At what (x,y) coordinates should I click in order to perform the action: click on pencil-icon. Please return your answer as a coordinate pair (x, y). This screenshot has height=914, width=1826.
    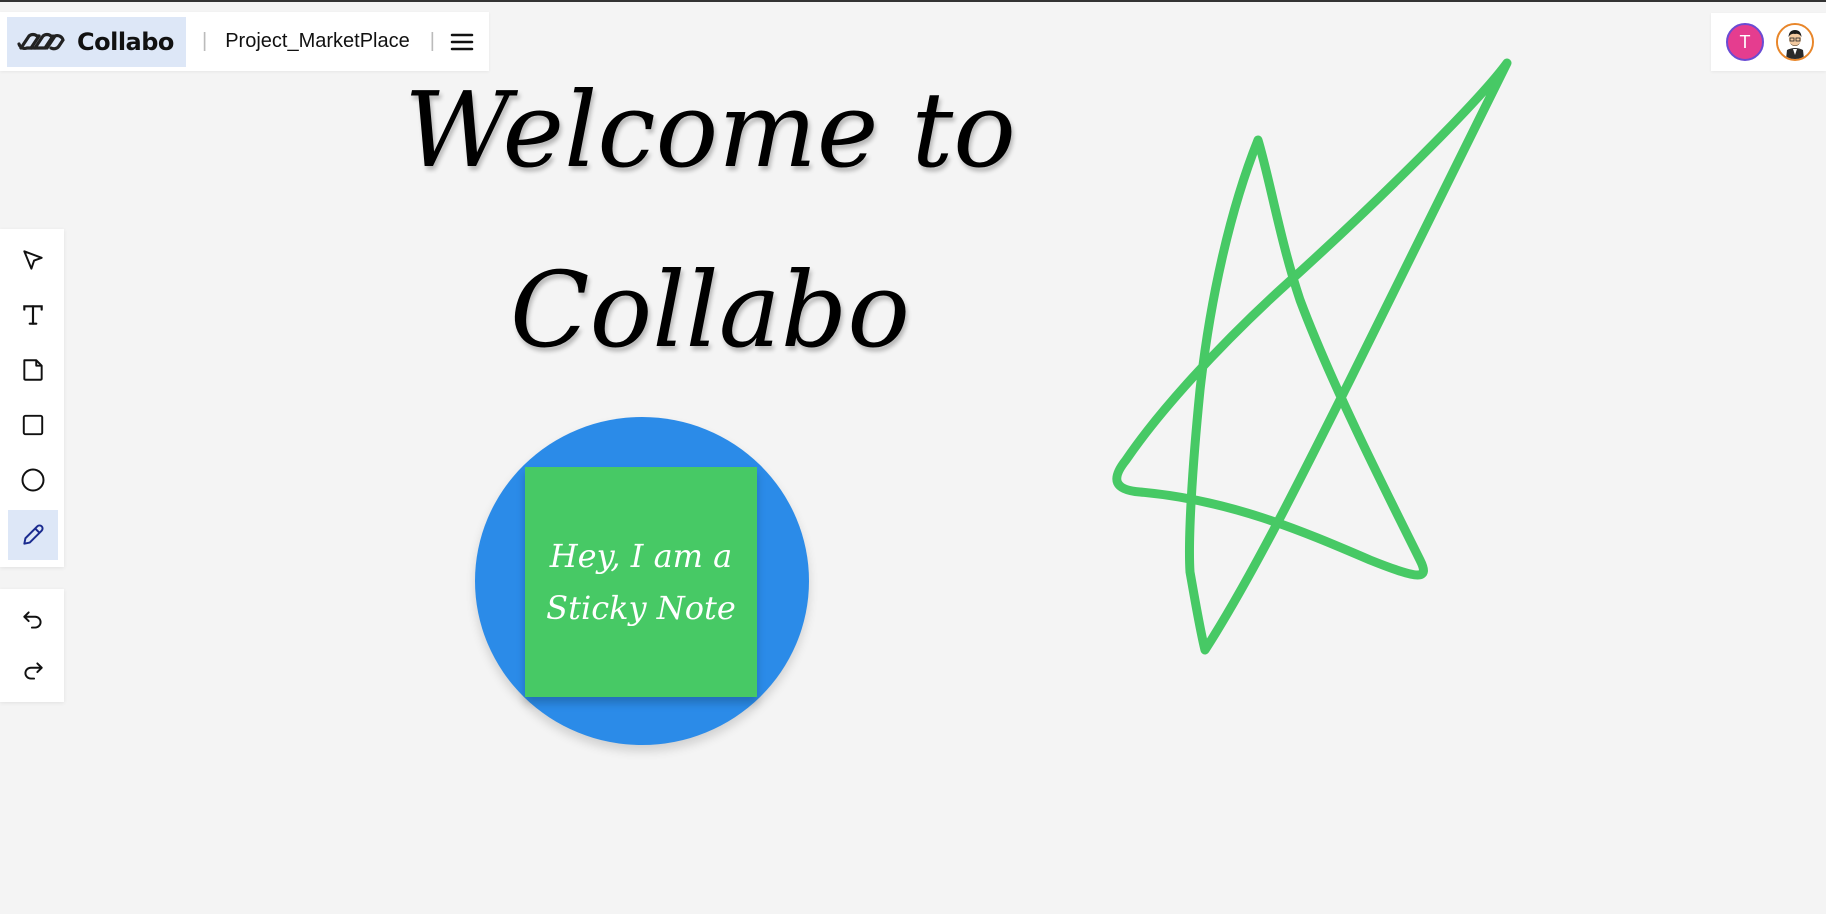
    Looking at the image, I should click on (33, 534).